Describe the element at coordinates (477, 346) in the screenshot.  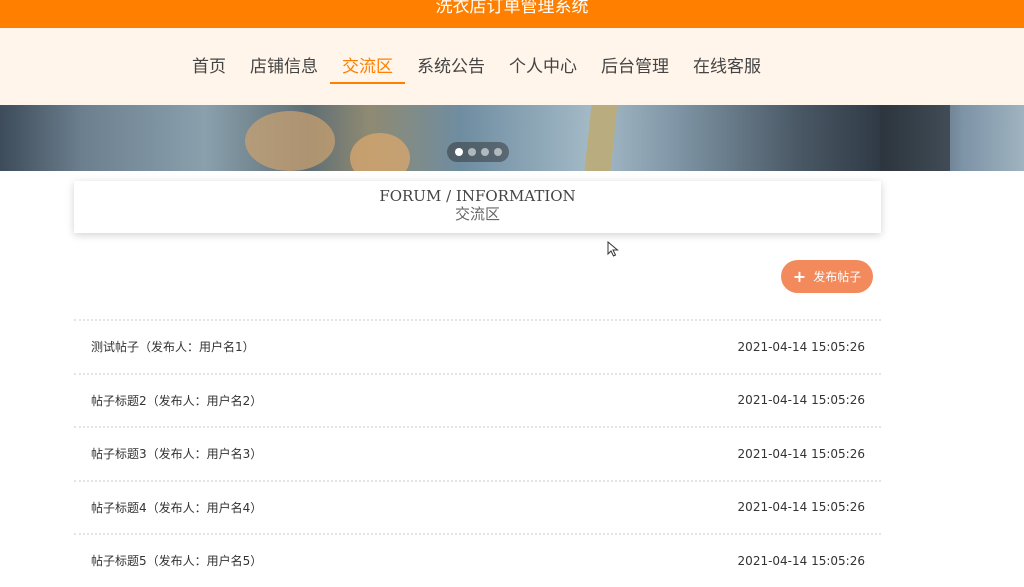
I see `list-item: 测试帖子（发布人：用户名1） 2021-04-14 15:05:26` at that location.